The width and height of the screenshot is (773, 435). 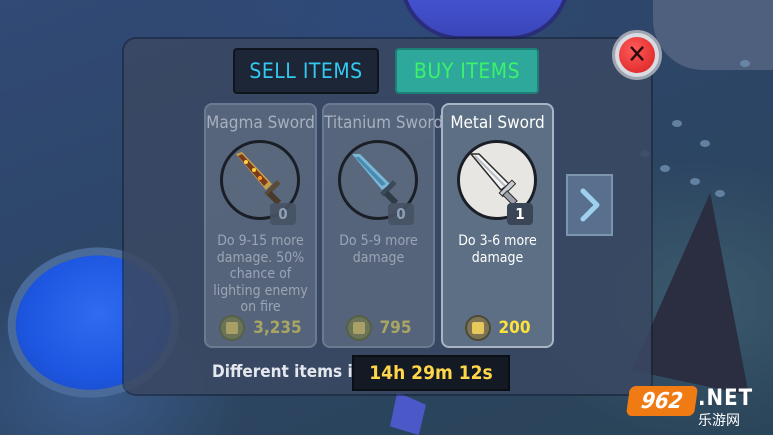 What do you see at coordinates (726, 398) in the screenshot?
I see `watermark-suffix: .NET` at bounding box center [726, 398].